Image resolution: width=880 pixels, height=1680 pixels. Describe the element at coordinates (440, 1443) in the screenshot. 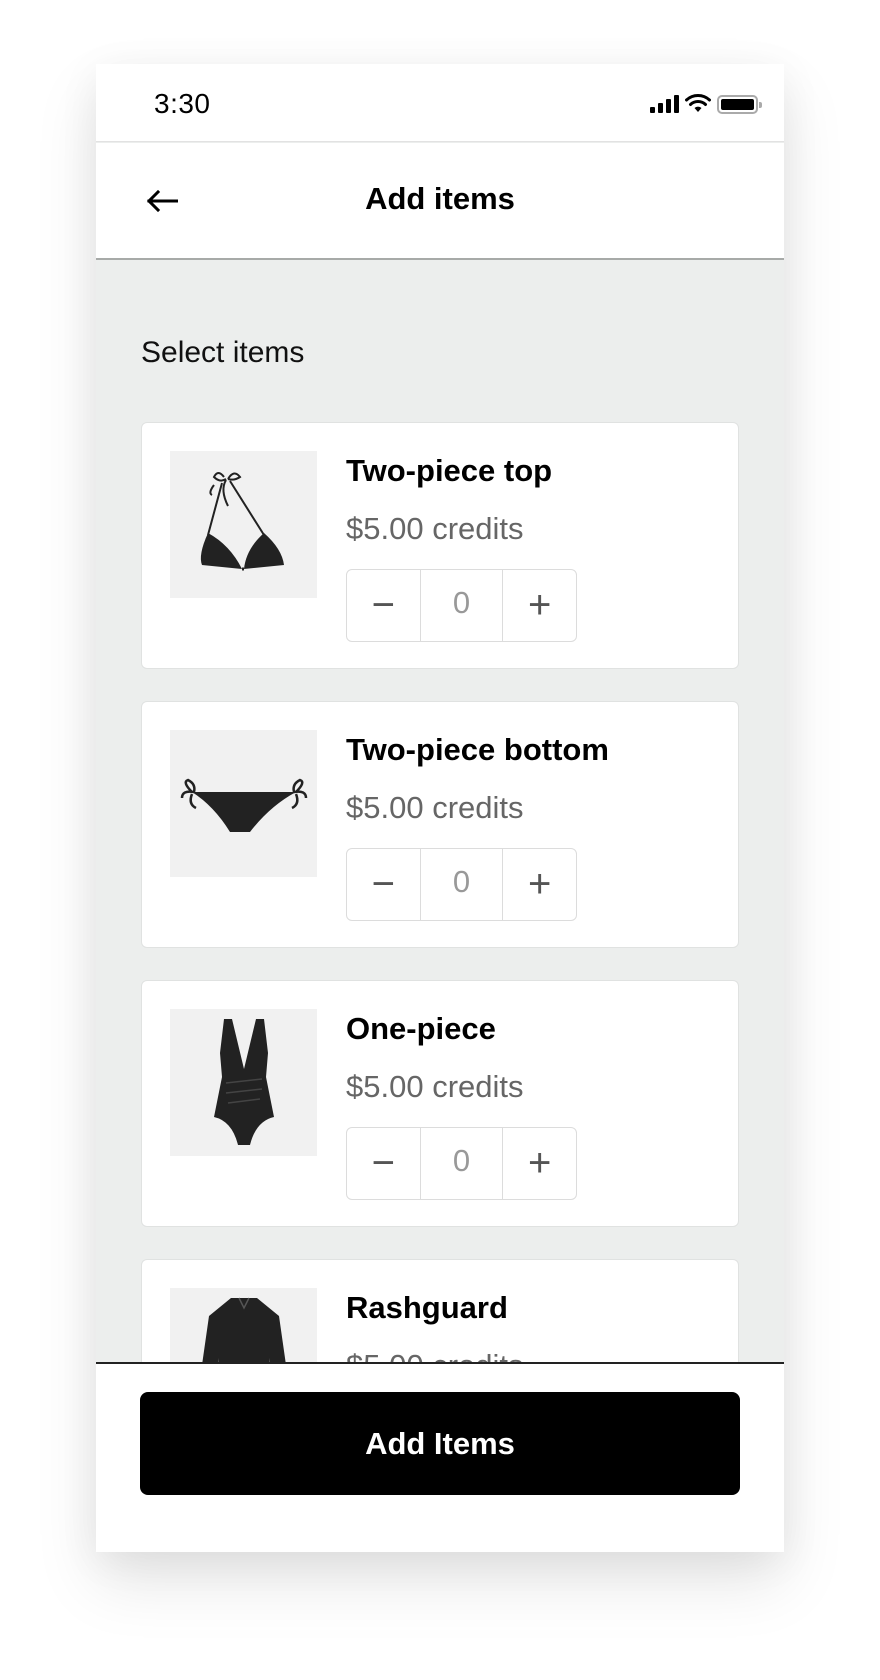

I see `add-items-button: Add Items` at that location.